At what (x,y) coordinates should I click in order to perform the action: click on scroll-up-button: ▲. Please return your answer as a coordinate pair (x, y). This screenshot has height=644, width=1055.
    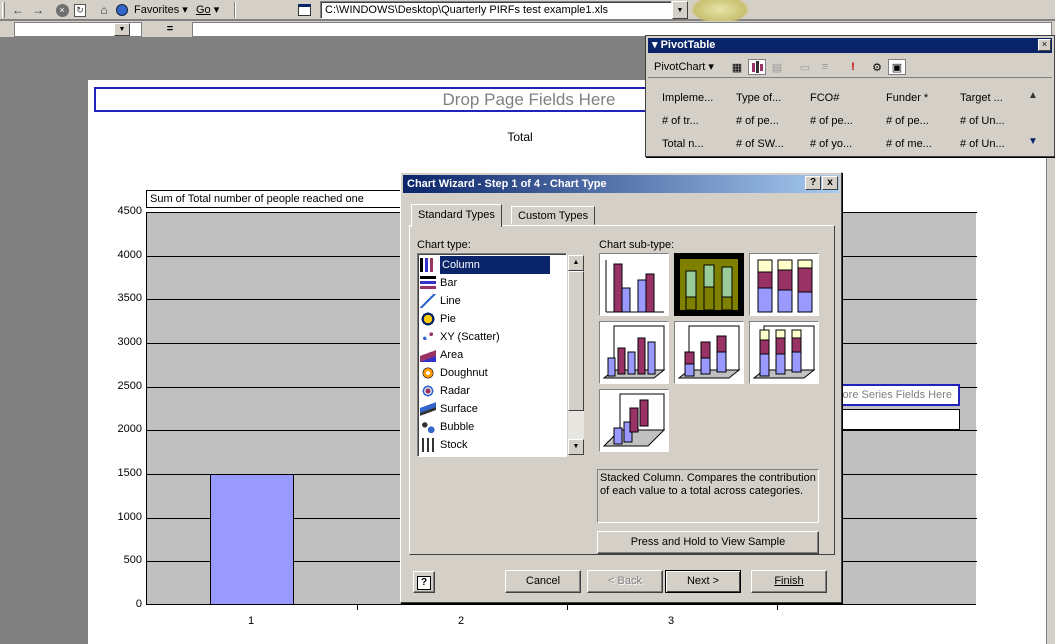
    Looking at the image, I should click on (576, 263).